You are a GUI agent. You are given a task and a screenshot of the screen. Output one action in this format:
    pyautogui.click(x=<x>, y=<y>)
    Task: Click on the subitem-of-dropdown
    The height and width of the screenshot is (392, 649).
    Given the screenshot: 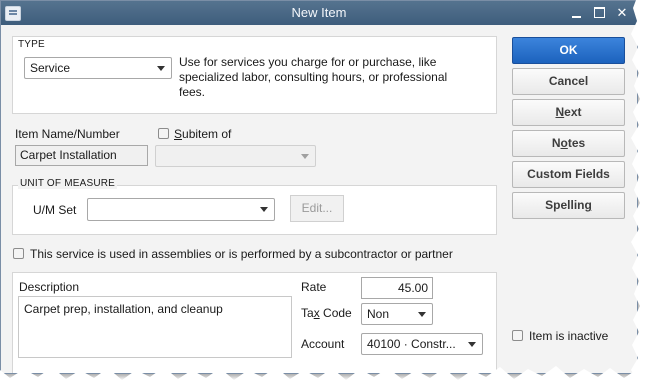 What is the action you would take?
    pyautogui.click(x=235, y=156)
    